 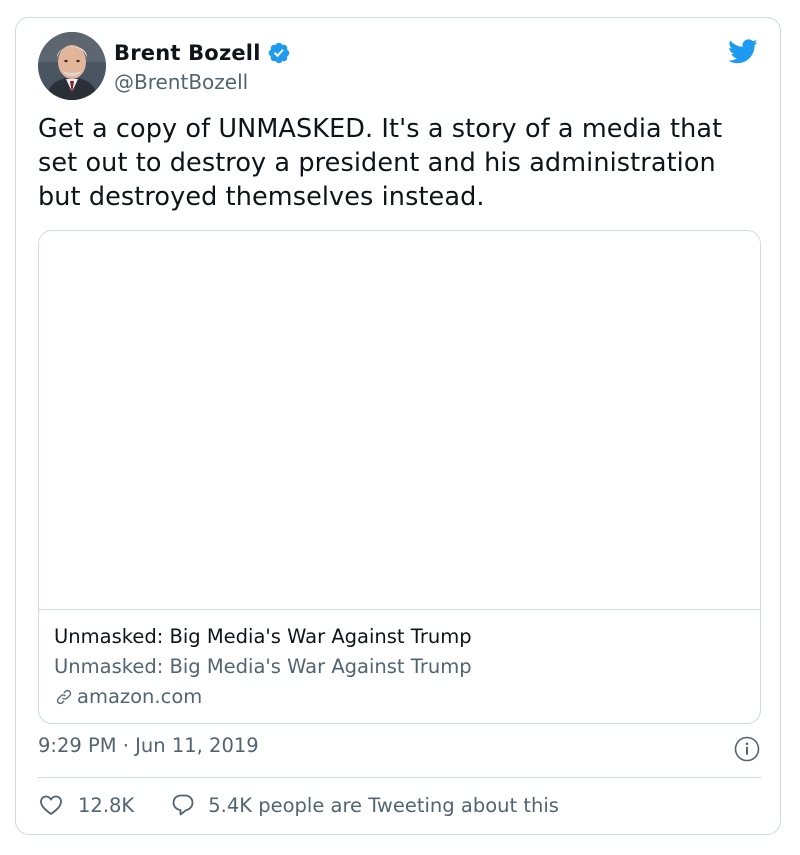 What do you see at coordinates (140, 696) in the screenshot?
I see `link-preview-domain: amazon.com` at bounding box center [140, 696].